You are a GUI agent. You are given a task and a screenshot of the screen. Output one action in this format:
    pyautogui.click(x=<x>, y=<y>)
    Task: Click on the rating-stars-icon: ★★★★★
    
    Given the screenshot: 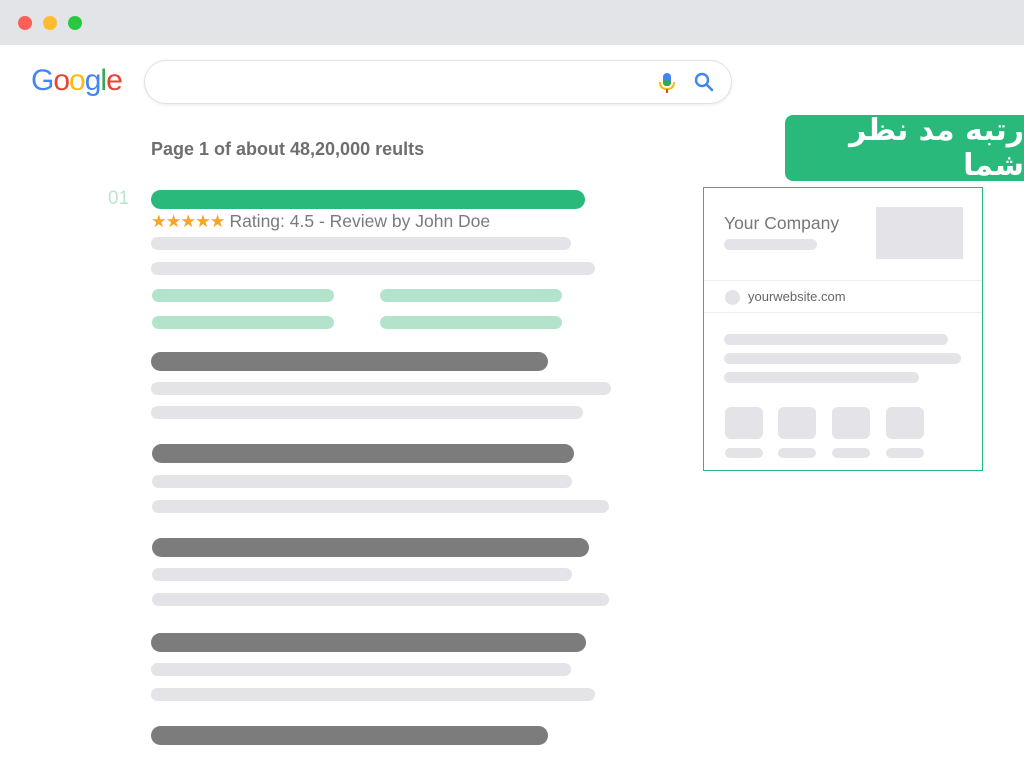 What is the action you would take?
    pyautogui.click(x=188, y=221)
    